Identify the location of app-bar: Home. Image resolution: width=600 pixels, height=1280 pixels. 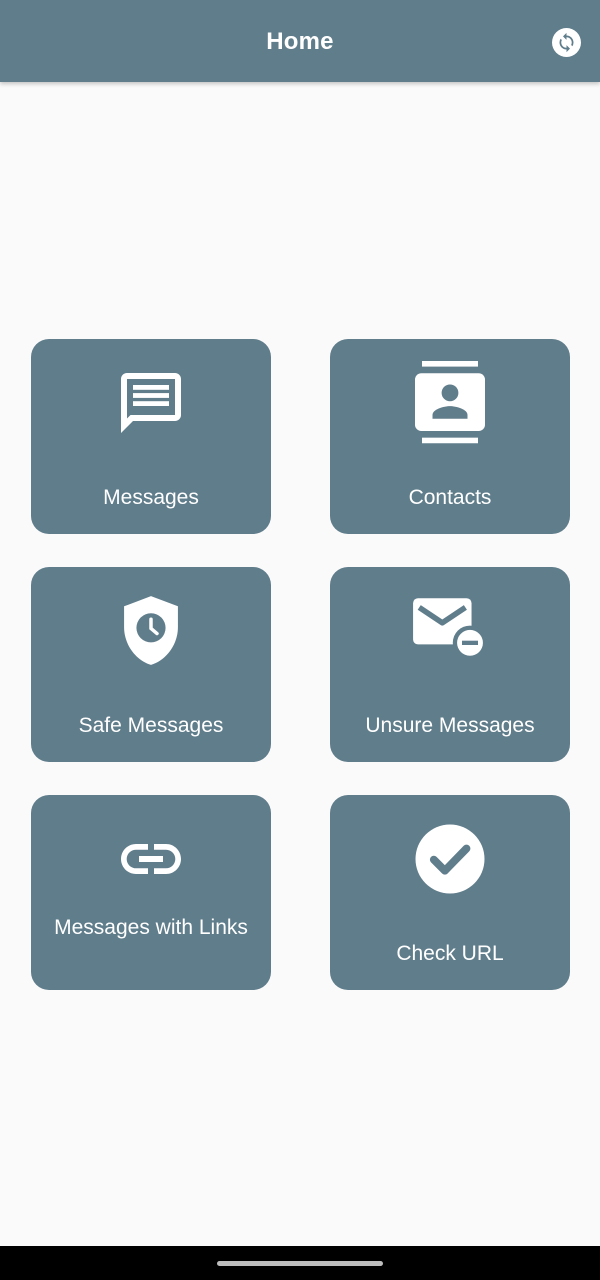
(300, 41).